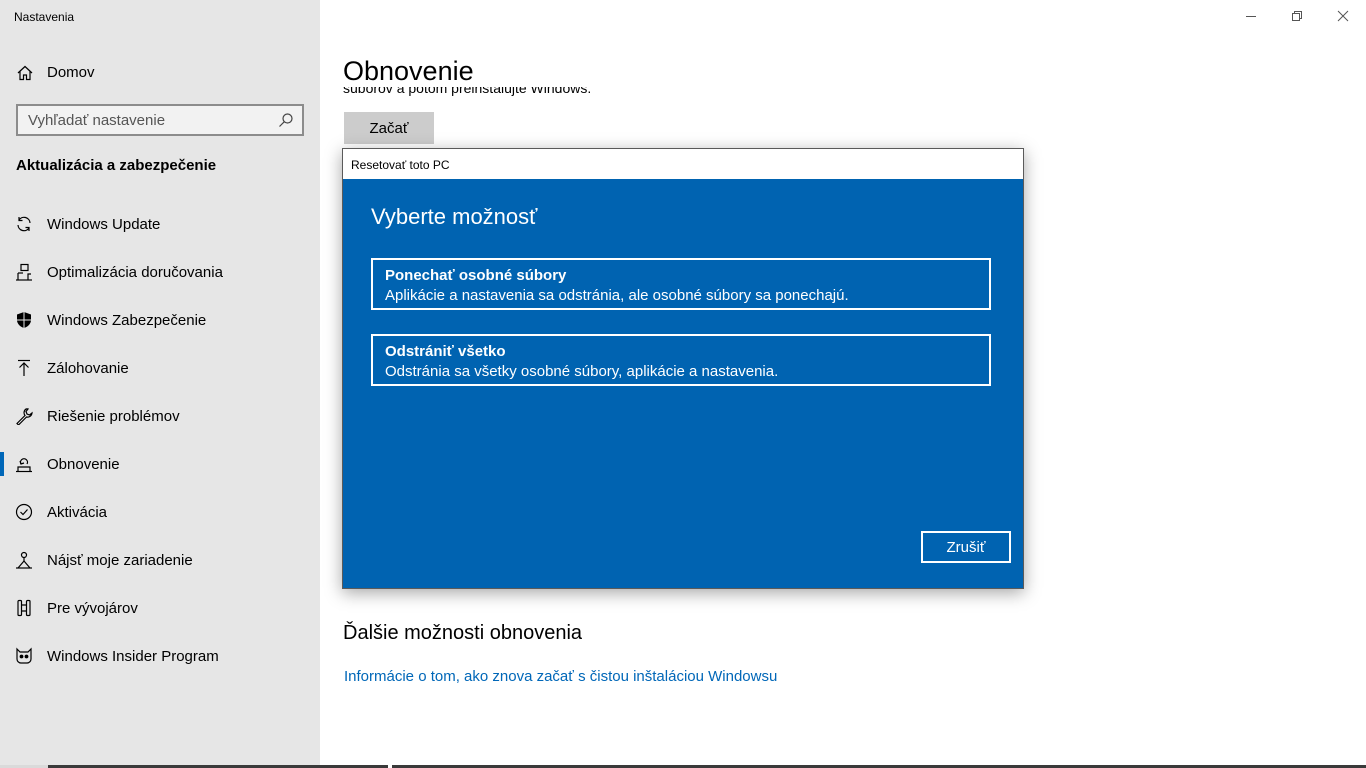 The image size is (1366, 768). Describe the element at coordinates (454, 216) in the screenshot. I see `dialog-heading: Vyberte možnosť` at that location.